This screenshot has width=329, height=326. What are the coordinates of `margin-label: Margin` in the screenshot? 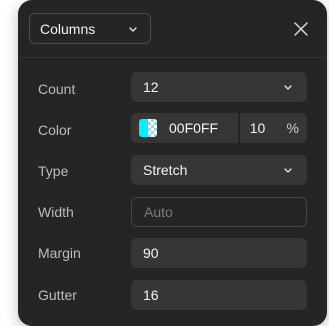 It's located at (59, 253).